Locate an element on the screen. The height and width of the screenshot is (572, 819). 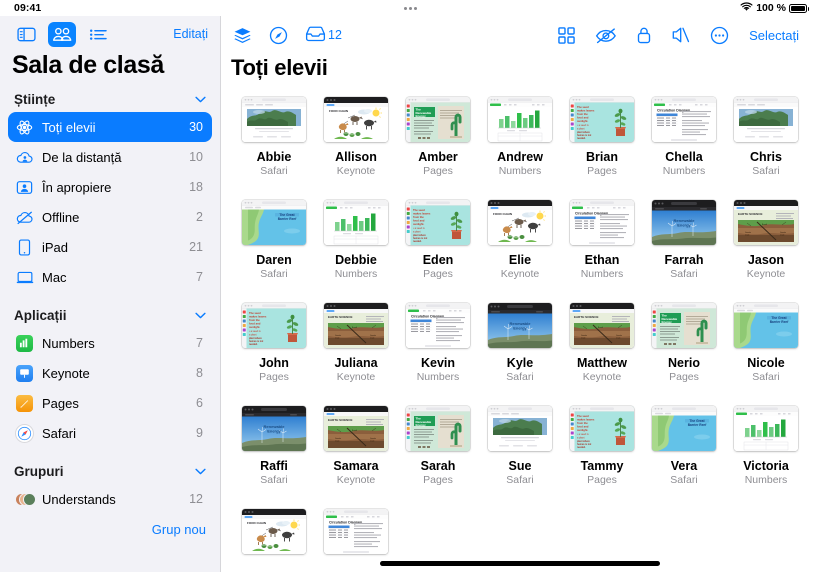
student-cell: The Renewable Energy Sarah Pages is located at coordinates (438, 453).